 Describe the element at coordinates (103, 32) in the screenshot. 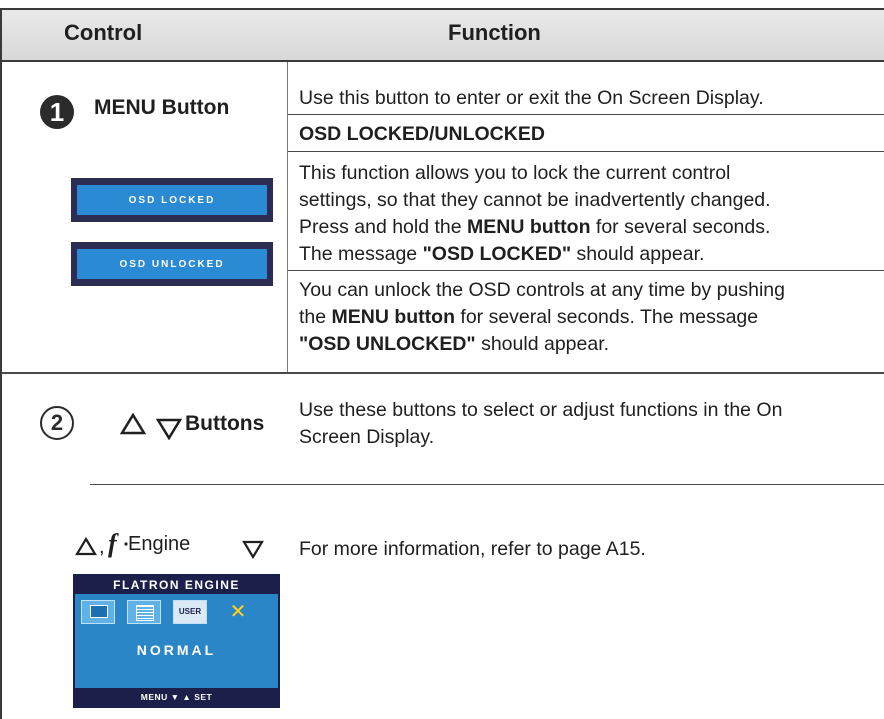

I see `column-header-control: Control` at that location.